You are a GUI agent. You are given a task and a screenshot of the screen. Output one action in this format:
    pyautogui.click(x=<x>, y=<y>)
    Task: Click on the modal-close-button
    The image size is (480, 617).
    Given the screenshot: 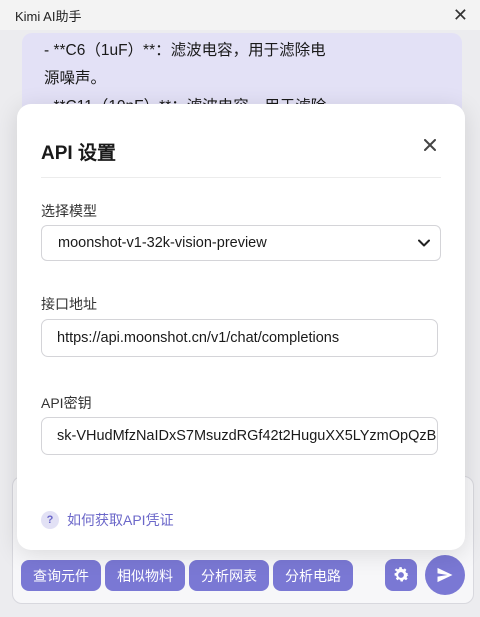 What is the action you would take?
    pyautogui.click(x=430, y=145)
    